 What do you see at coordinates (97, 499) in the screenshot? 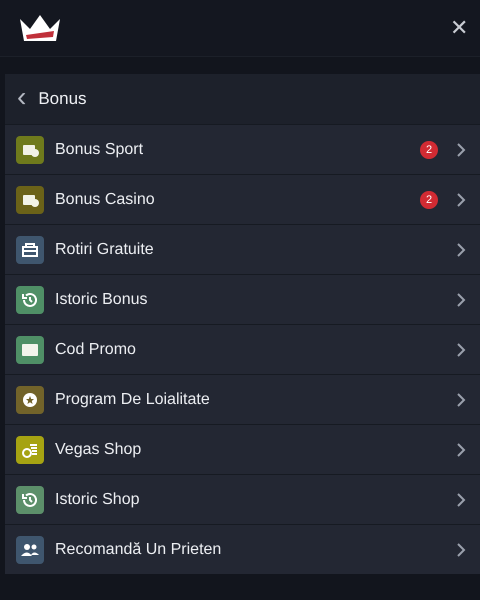
I see `menu-item-label: Istoric Shop` at bounding box center [97, 499].